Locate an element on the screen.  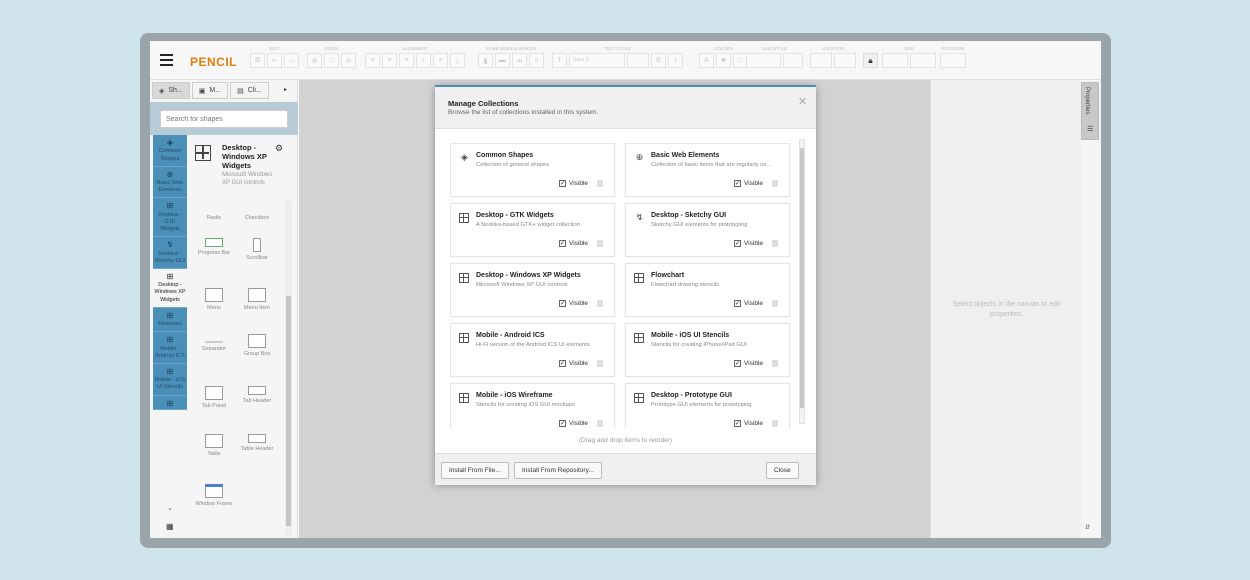
category-android: ⊞ Mobile - Android ICS is located at coordinates (170, 348).